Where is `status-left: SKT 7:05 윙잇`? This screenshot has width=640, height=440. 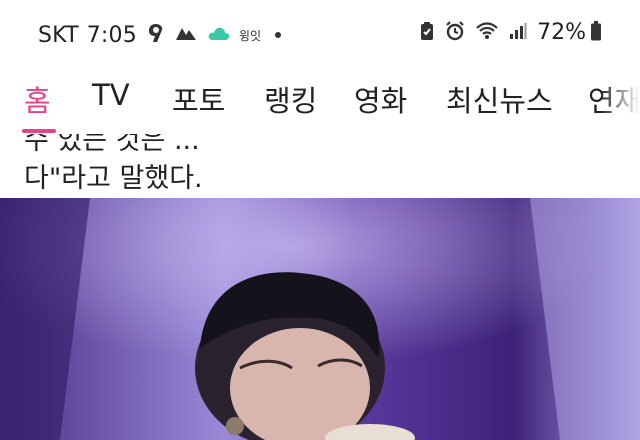 status-left: SKT 7:05 윙잇 is located at coordinates (160, 35).